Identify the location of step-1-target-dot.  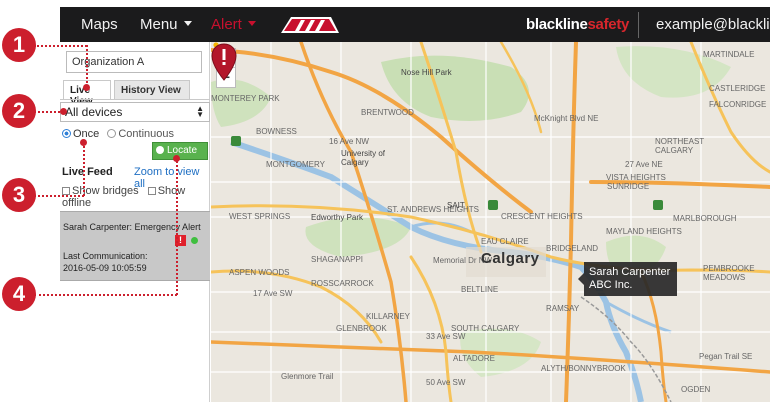
(86, 87).